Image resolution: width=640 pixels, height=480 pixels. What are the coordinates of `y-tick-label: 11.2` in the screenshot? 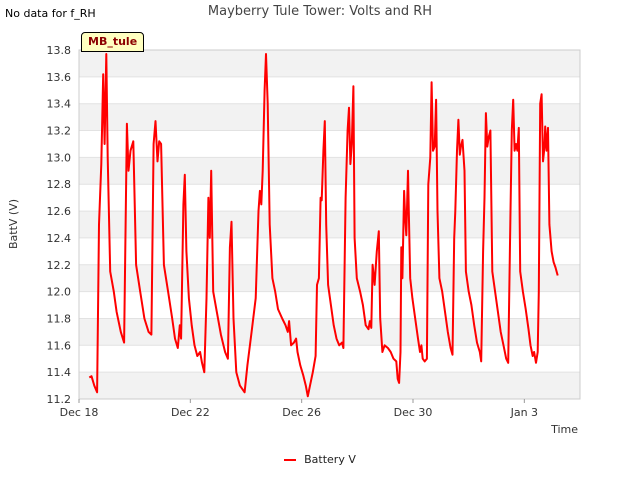 It's located at (59, 399).